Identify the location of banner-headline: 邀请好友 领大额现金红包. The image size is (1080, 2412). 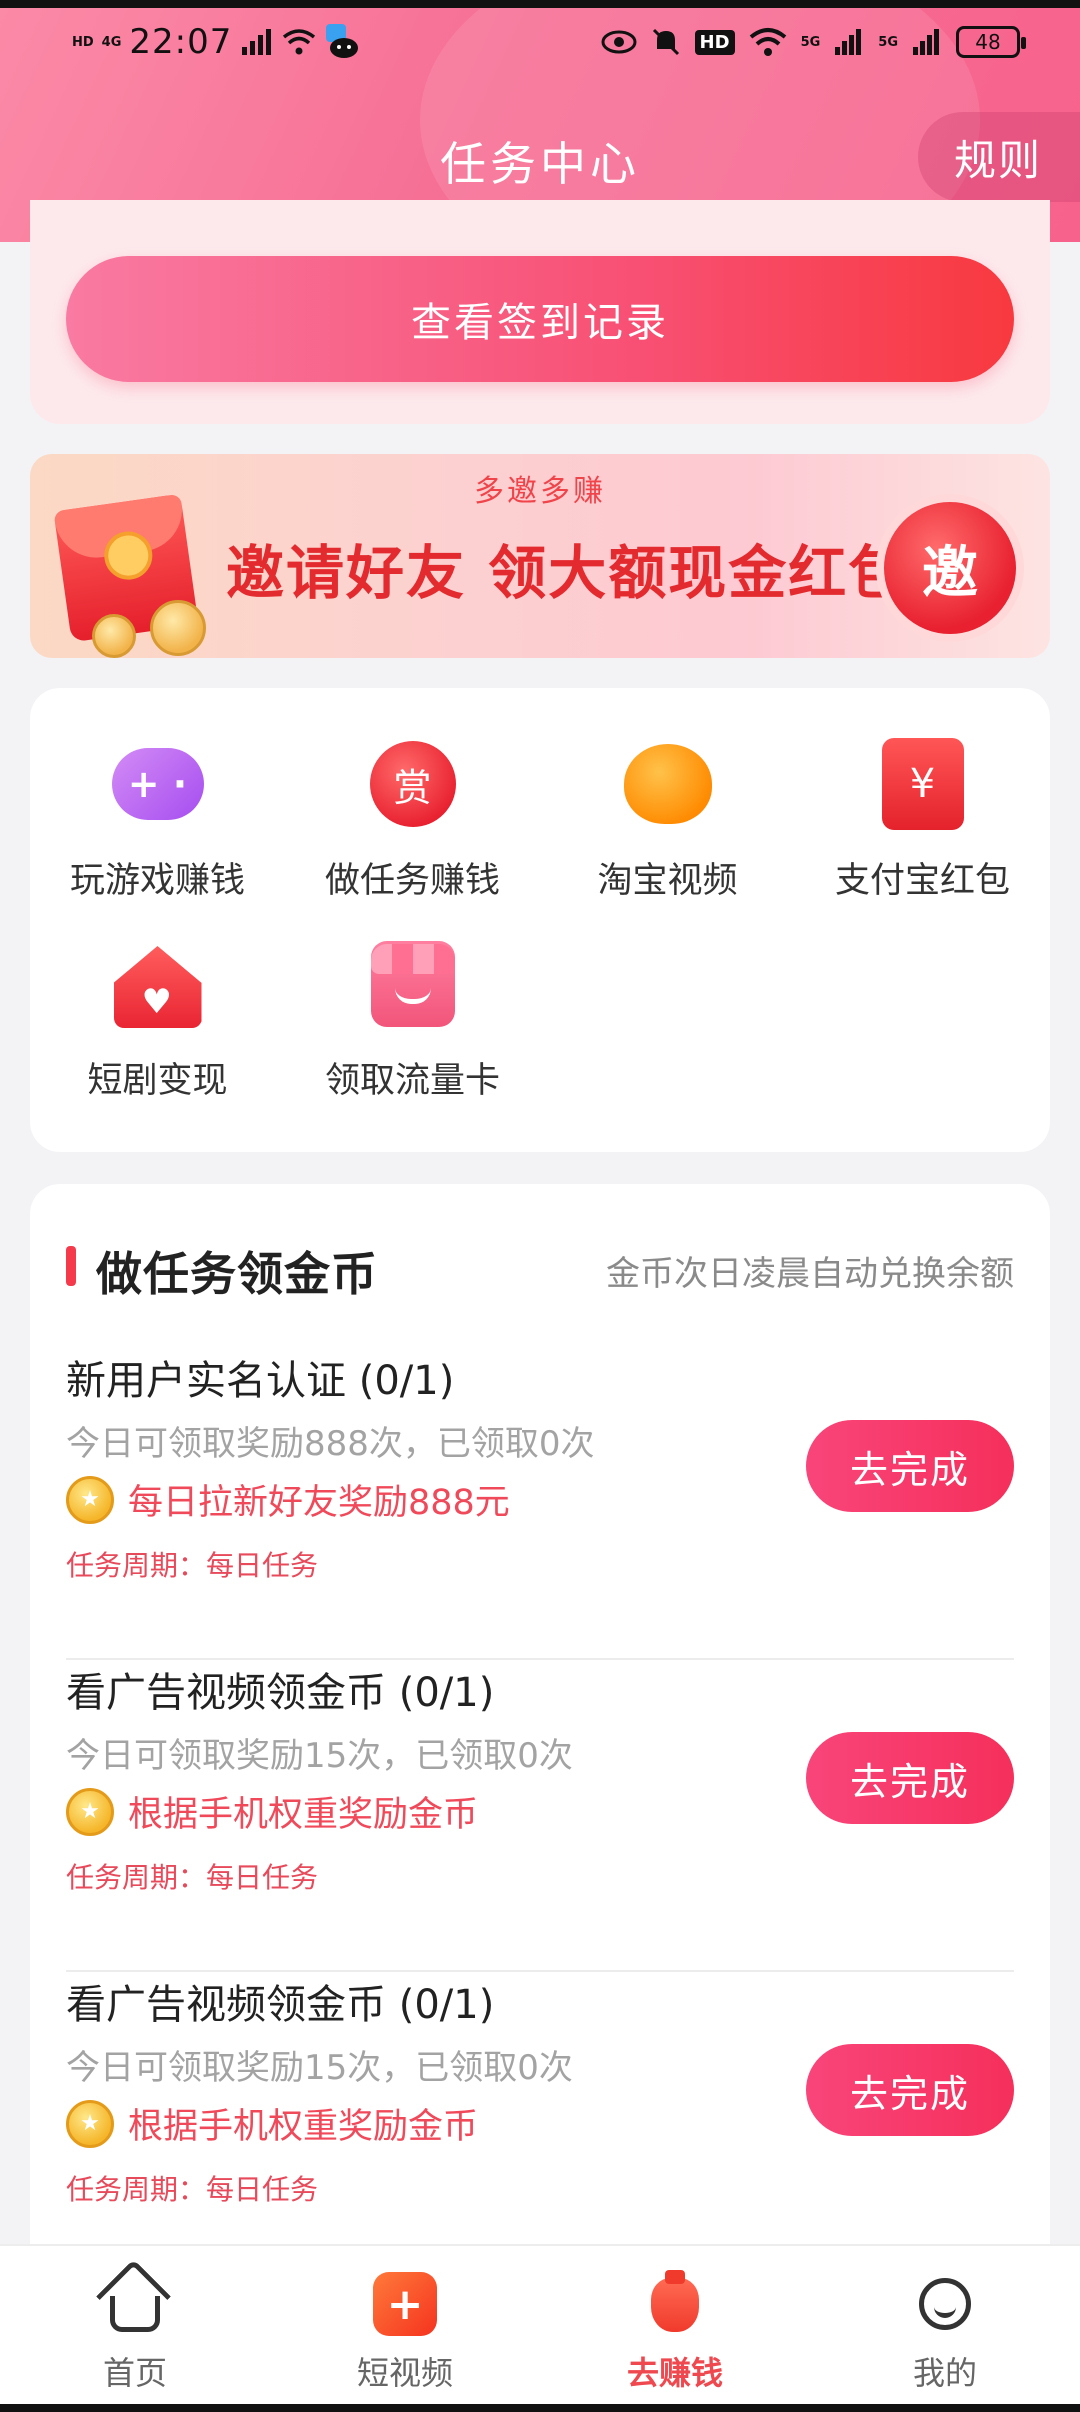
(567, 573).